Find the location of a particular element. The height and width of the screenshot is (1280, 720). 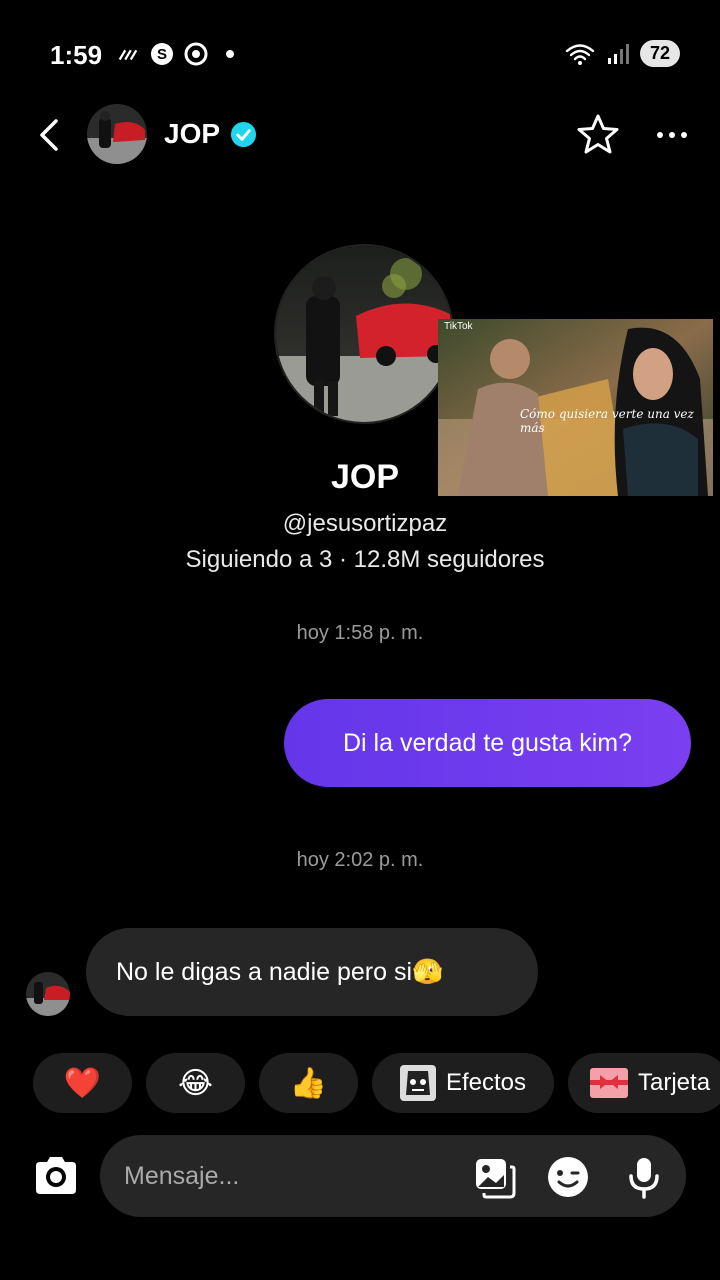

tiktok-logo: TikTok is located at coordinates (458, 326).